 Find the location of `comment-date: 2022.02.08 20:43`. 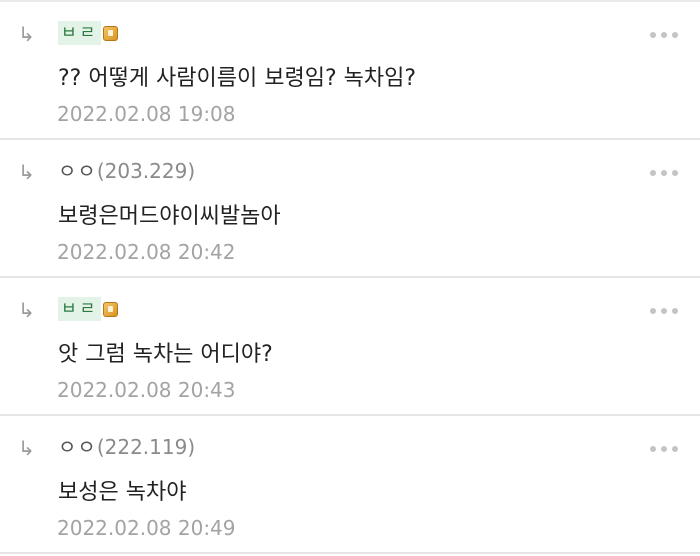

comment-date: 2022.02.08 20:43 is located at coordinates (146, 390).